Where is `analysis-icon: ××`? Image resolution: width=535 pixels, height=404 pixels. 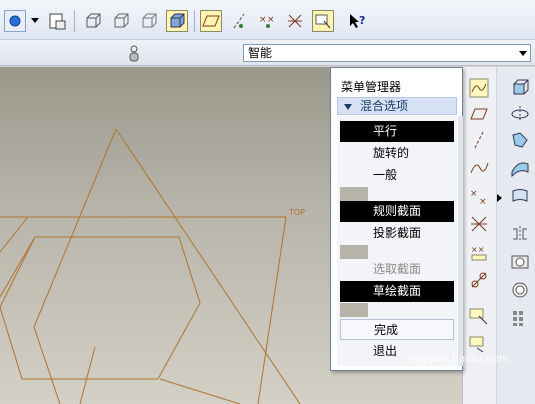 analysis-icon: ×× is located at coordinates (479, 252).